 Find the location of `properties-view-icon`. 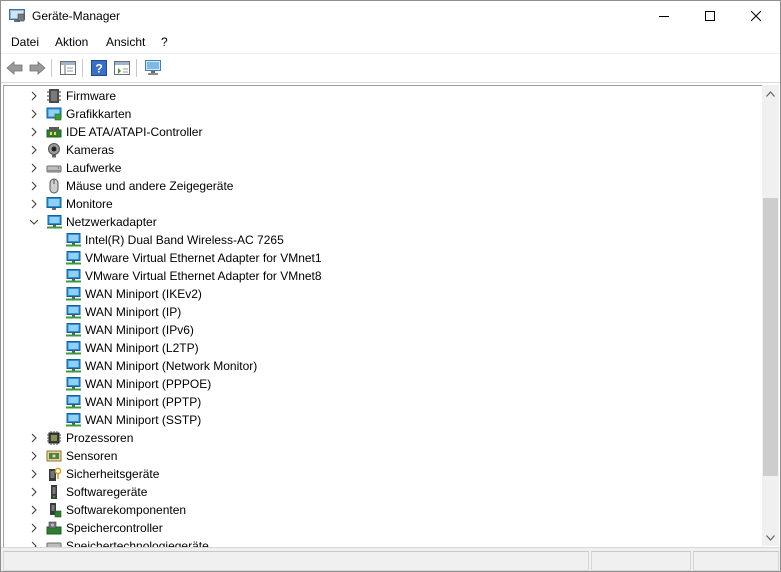

properties-view-icon is located at coordinates (68, 68).